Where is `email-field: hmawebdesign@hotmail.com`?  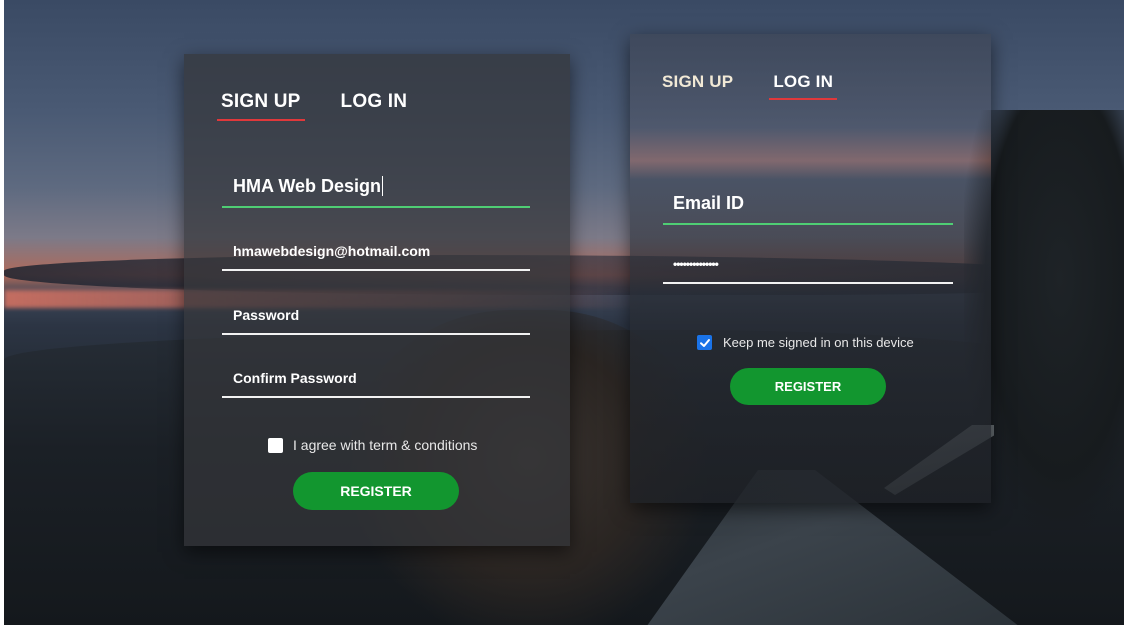 email-field: hmawebdesign@hotmail.com is located at coordinates (376, 252).